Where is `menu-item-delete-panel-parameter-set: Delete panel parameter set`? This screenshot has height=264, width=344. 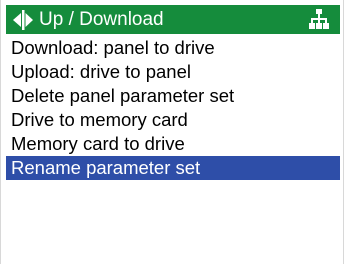
menu-item-delete-panel-parameter-set: Delete panel parameter set is located at coordinates (173, 96).